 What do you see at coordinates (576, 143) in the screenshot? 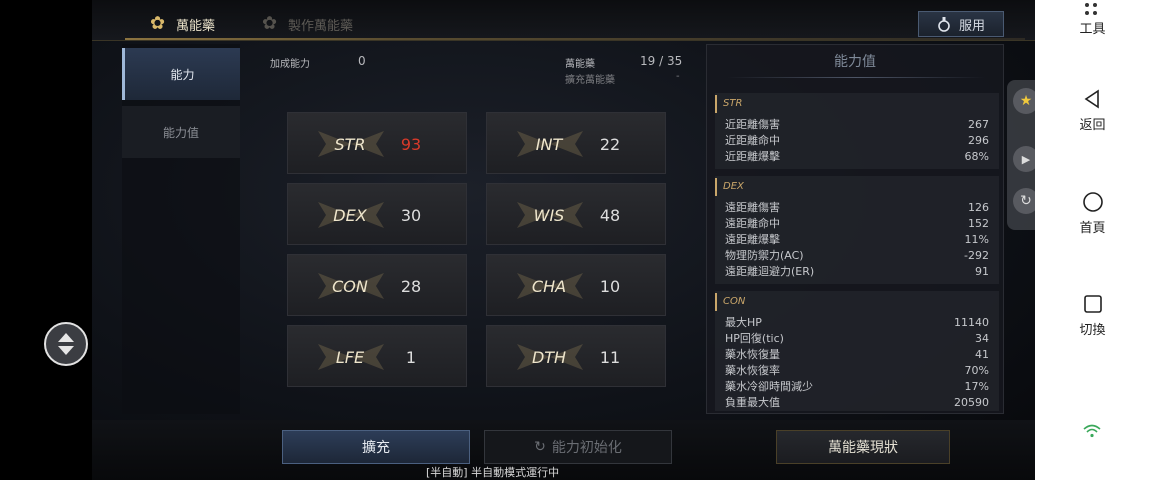
I see `stat-box-int: INT 22` at bounding box center [576, 143].